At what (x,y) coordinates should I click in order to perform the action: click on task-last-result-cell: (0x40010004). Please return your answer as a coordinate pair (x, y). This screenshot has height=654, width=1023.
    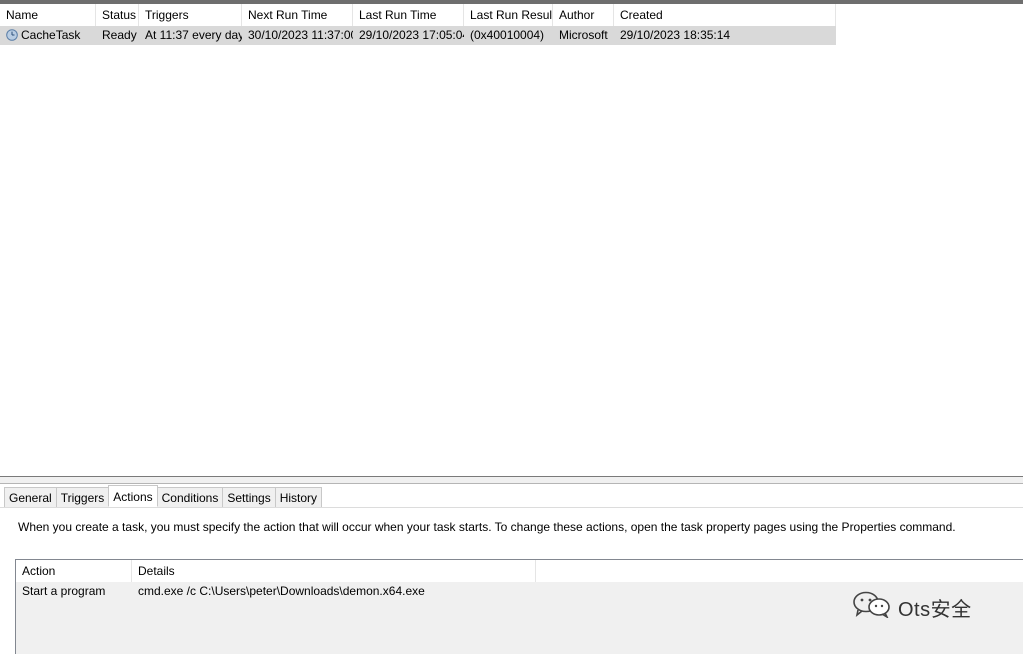
    Looking at the image, I should click on (507, 35).